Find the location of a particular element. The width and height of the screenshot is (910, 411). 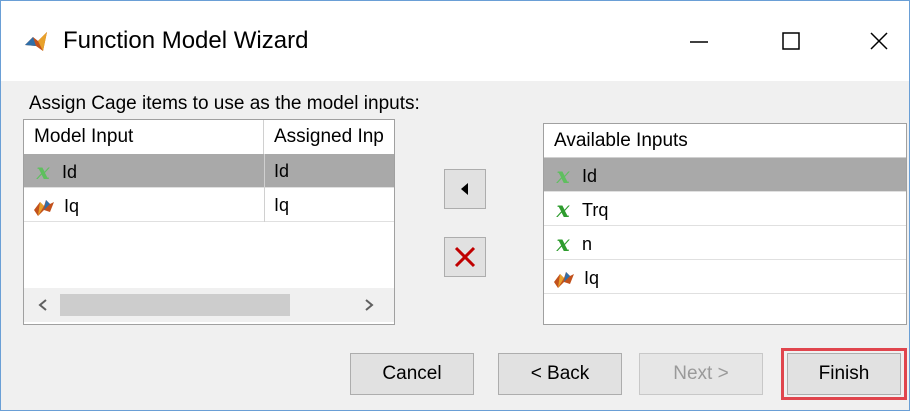

arrow-left-icon is located at coordinates (464, 189).